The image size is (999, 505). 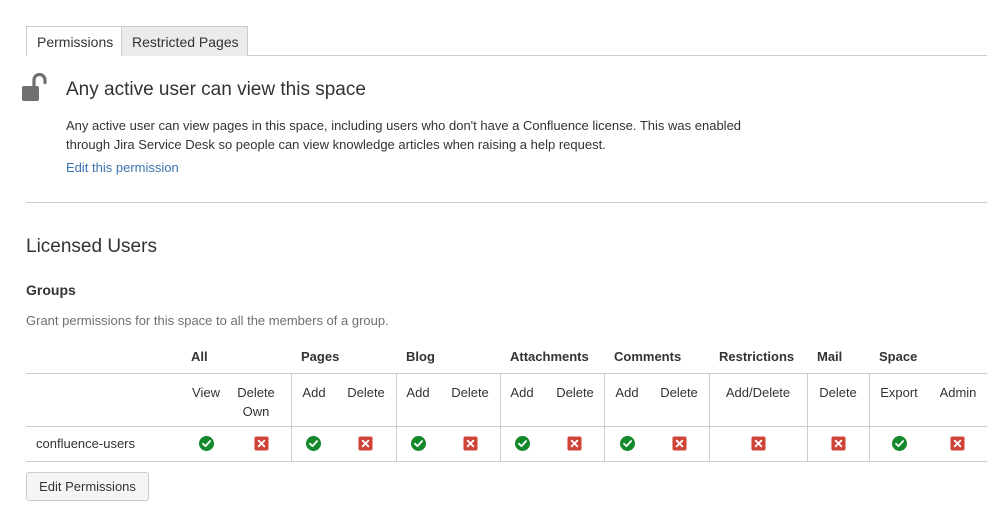 What do you see at coordinates (418, 392) in the screenshot?
I see `column-header-blog-add: Add` at bounding box center [418, 392].